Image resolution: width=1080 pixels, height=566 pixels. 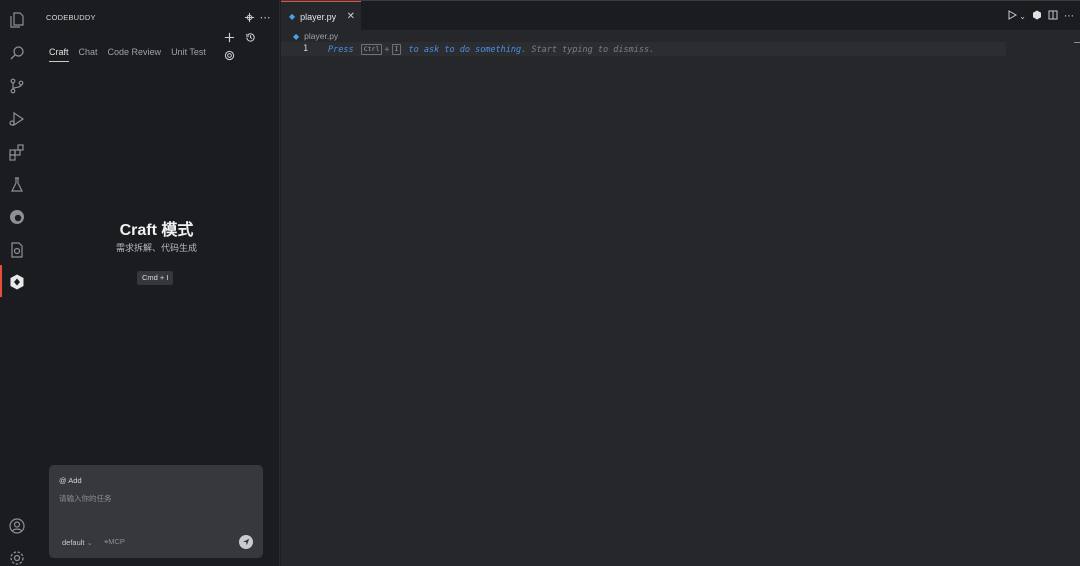 I want to click on extensions-icon, so click(x=16, y=151).